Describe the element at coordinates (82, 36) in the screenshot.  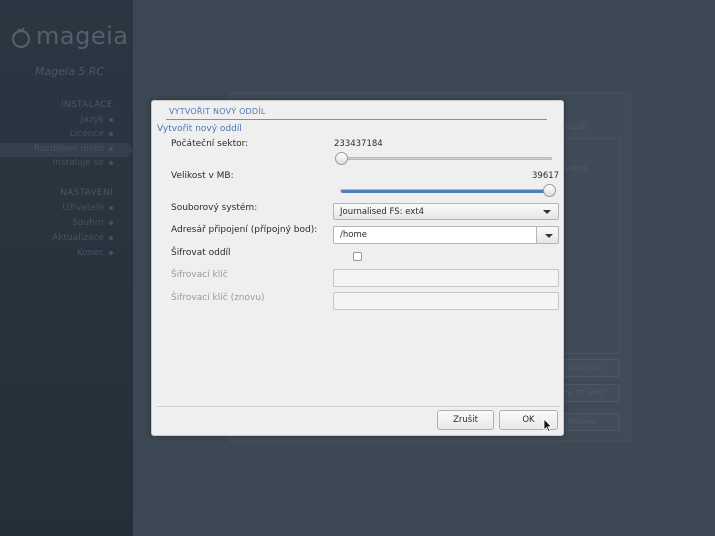
I see `logo-text: mageia` at that location.